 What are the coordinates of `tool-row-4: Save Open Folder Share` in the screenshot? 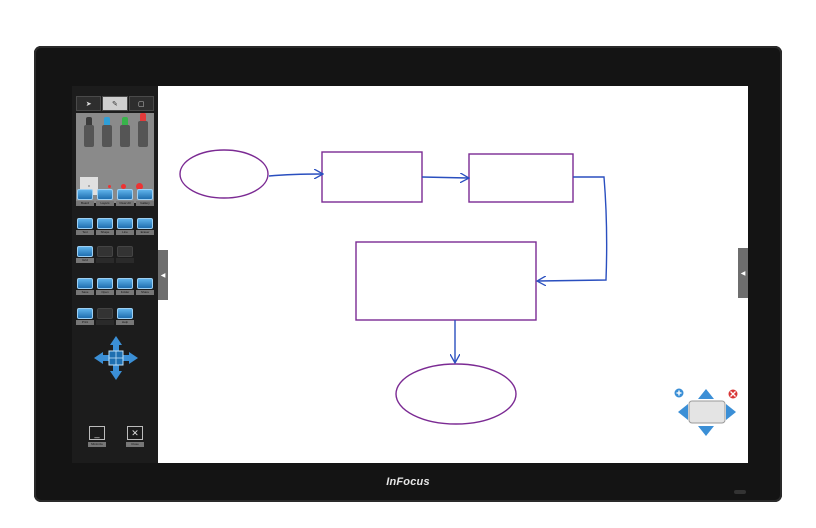 It's located at (116, 286).